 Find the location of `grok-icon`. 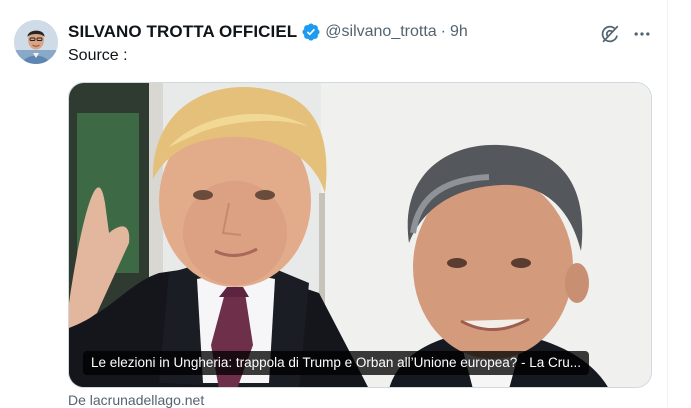

grok-icon is located at coordinates (610, 34).